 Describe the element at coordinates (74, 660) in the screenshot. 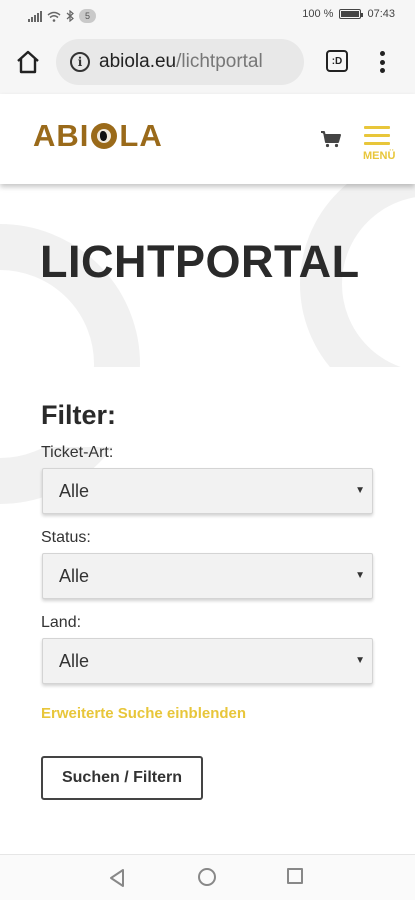

I see `country-value: Alle` at that location.